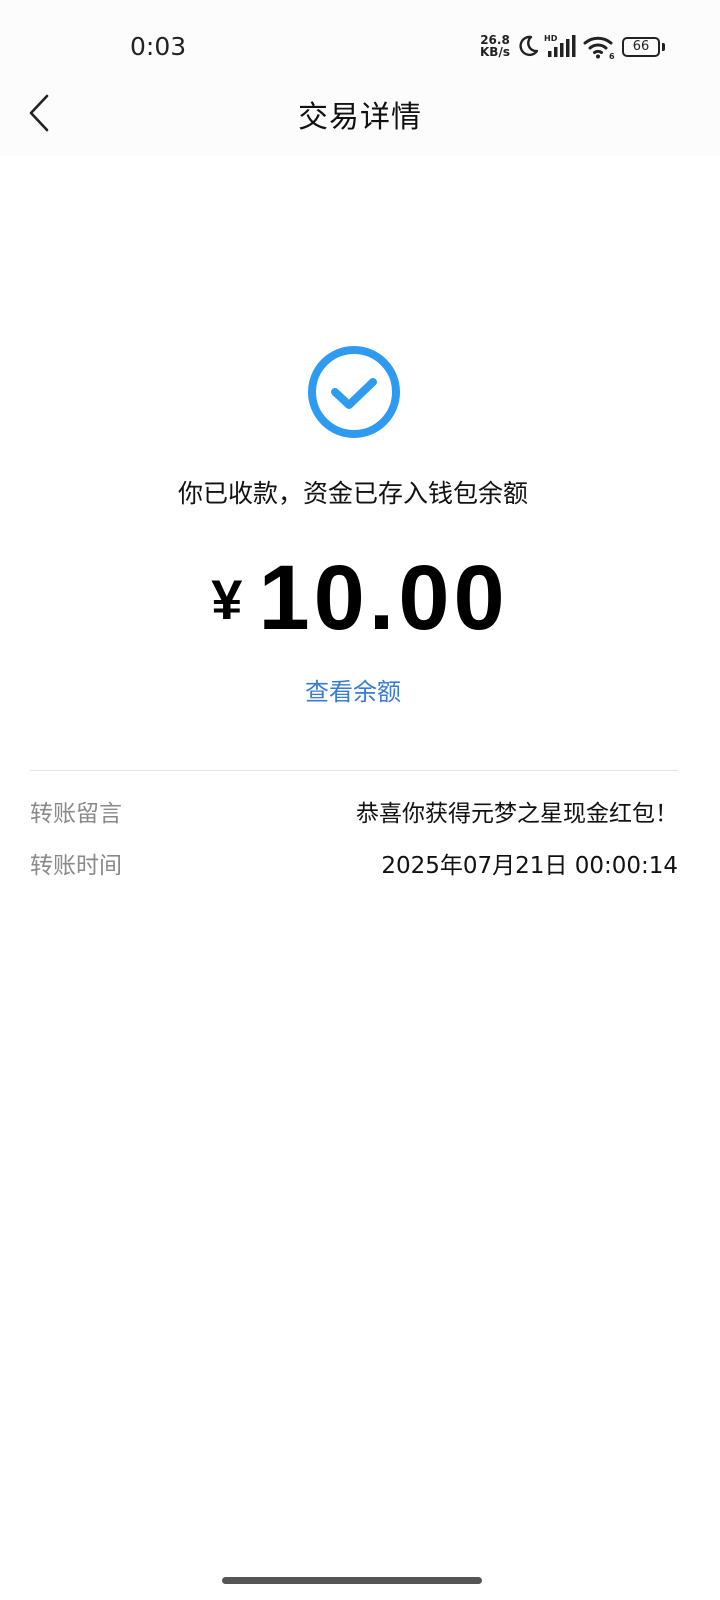 The image size is (720, 1600). Describe the element at coordinates (76, 866) in the screenshot. I see `detail-label: 转账时间` at that location.